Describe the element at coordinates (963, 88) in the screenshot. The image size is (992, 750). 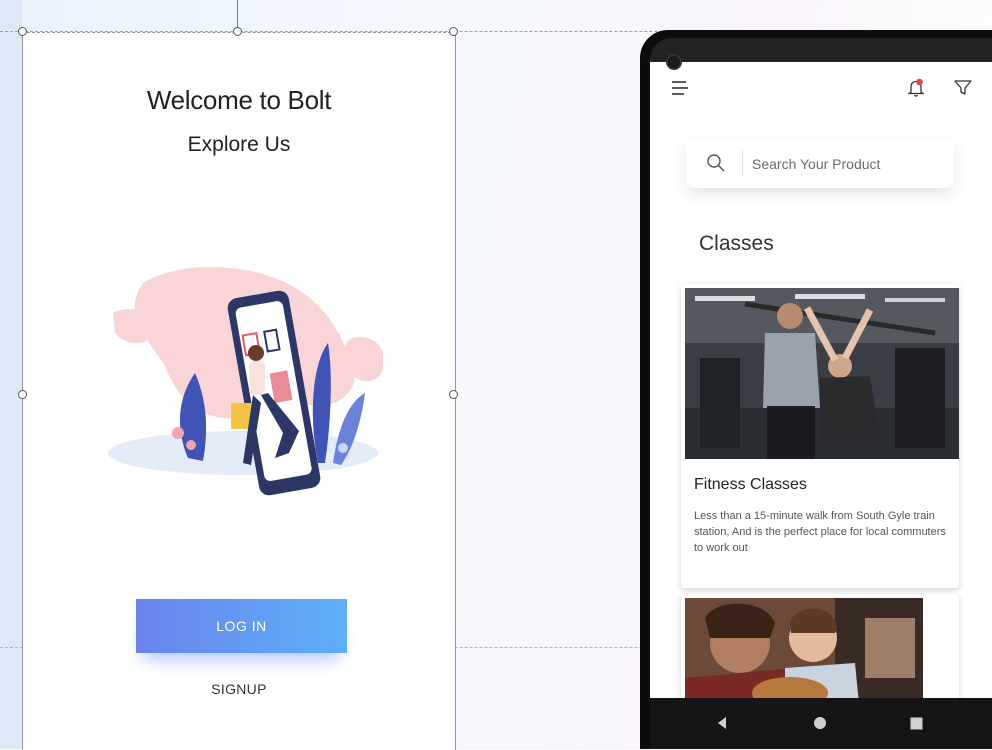
I see `filter-icon` at that location.